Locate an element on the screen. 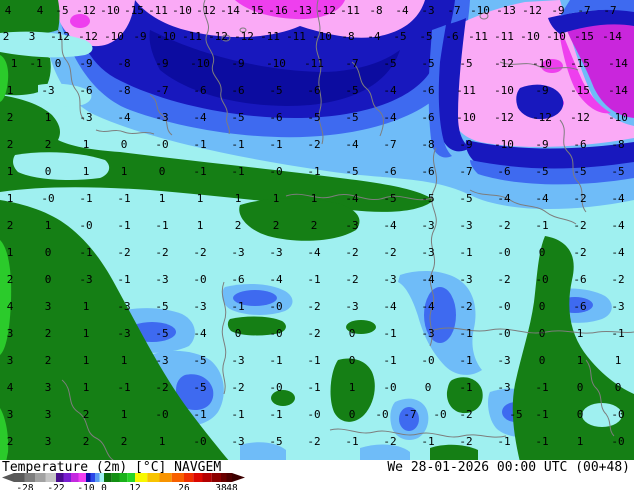 Image resolution: width=634 pixels, height=490 pixels. temp-value-label: 3 is located at coordinates (10, 333).